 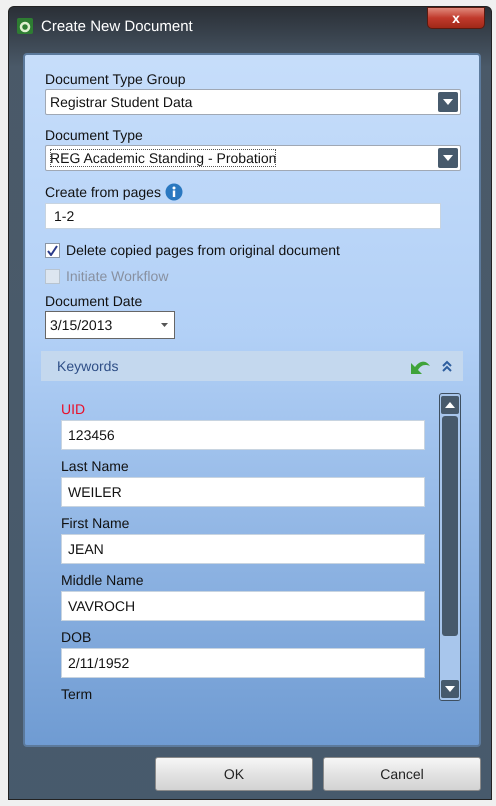 I want to click on field-label: Term, so click(x=77, y=694).